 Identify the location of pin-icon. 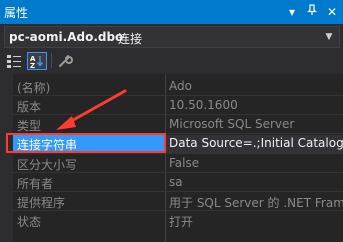
(312, 12).